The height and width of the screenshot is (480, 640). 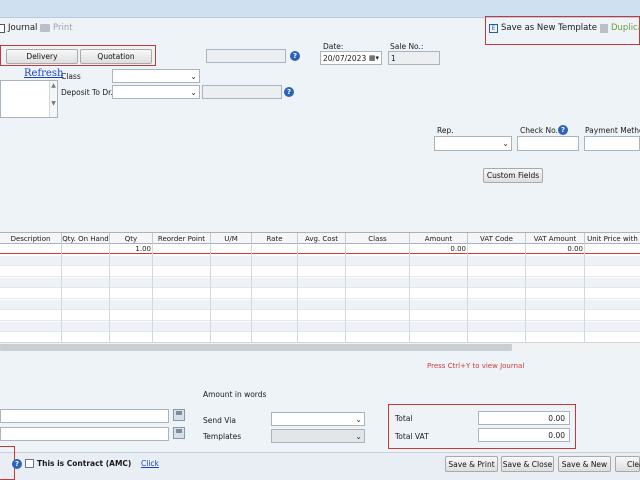 I want to click on column-header: Rate, so click(x=275, y=238).